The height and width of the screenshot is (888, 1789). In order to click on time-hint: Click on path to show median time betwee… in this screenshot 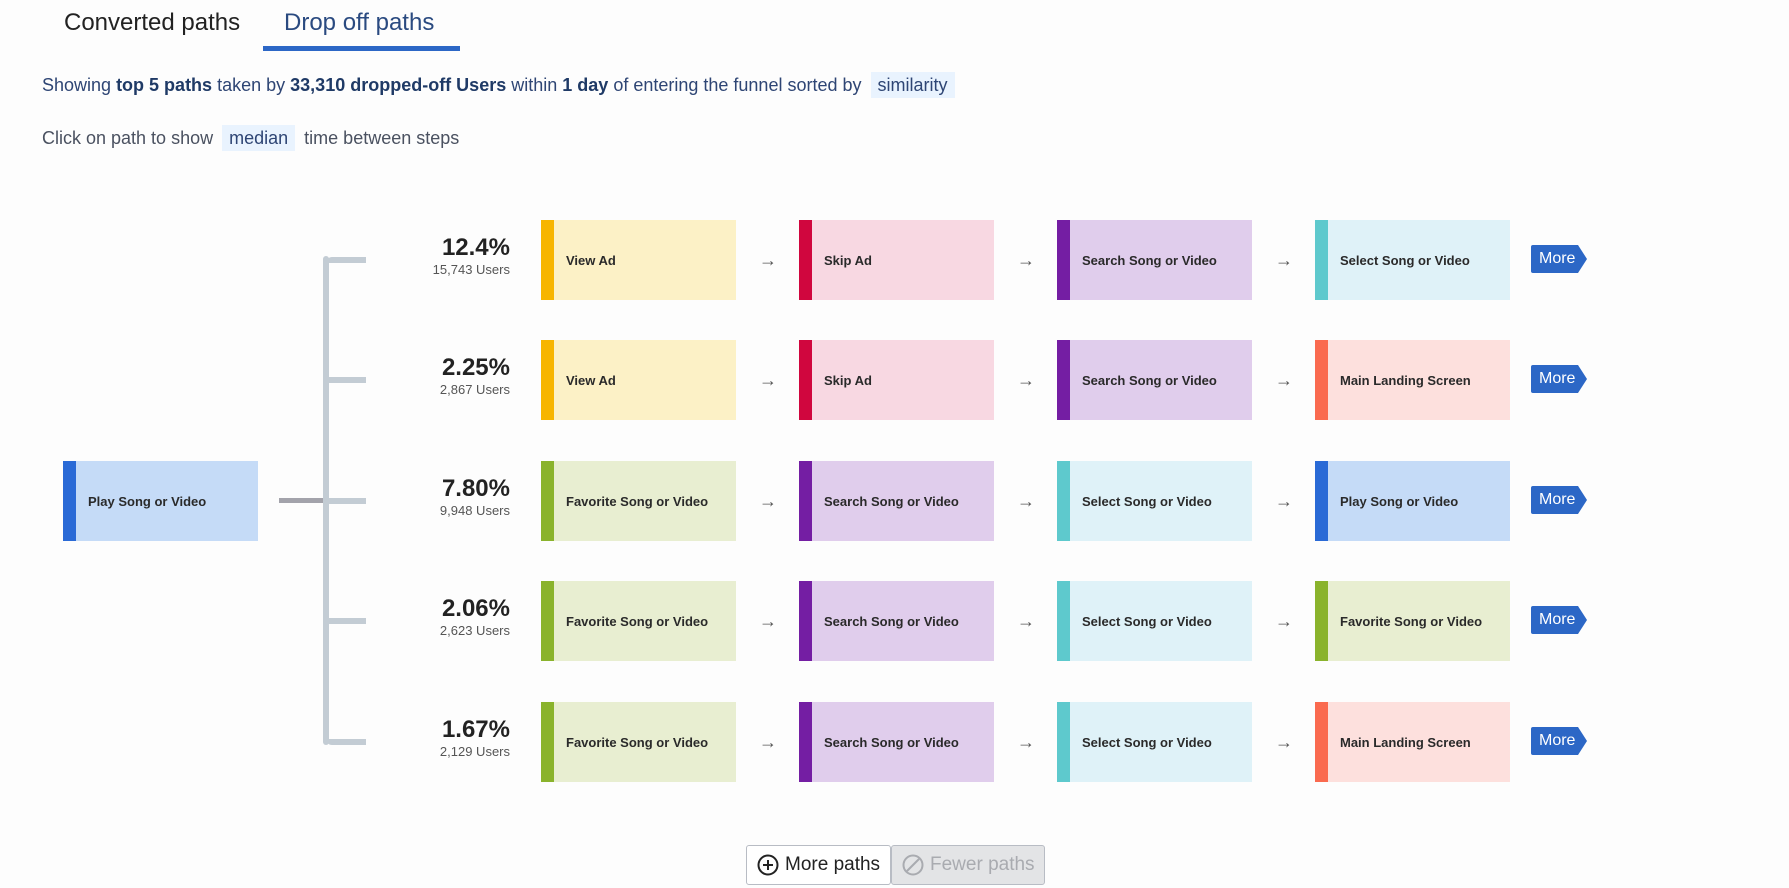, I will do `click(251, 138)`.